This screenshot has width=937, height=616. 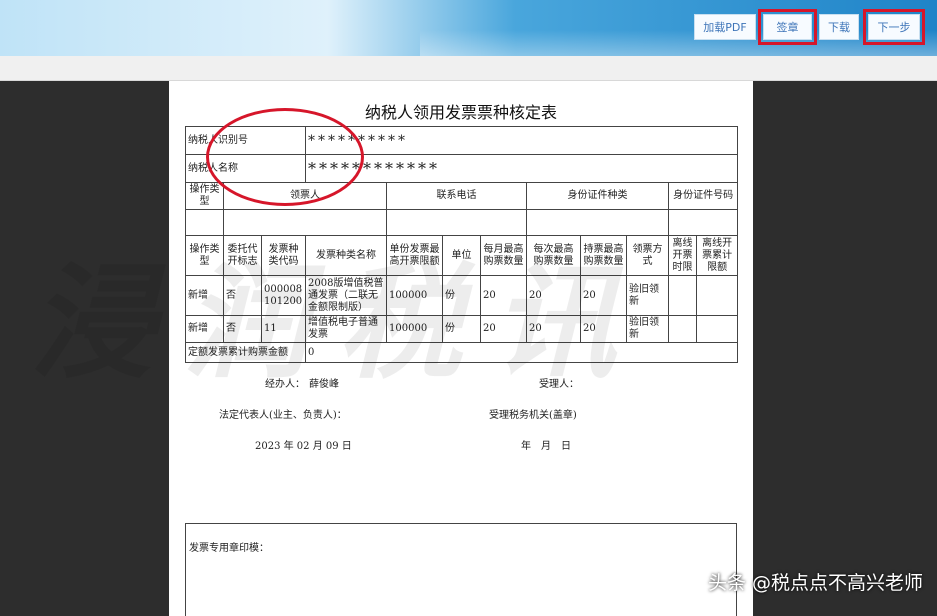 What do you see at coordinates (839, 27) in the screenshot?
I see `download-button: 下载` at bounding box center [839, 27].